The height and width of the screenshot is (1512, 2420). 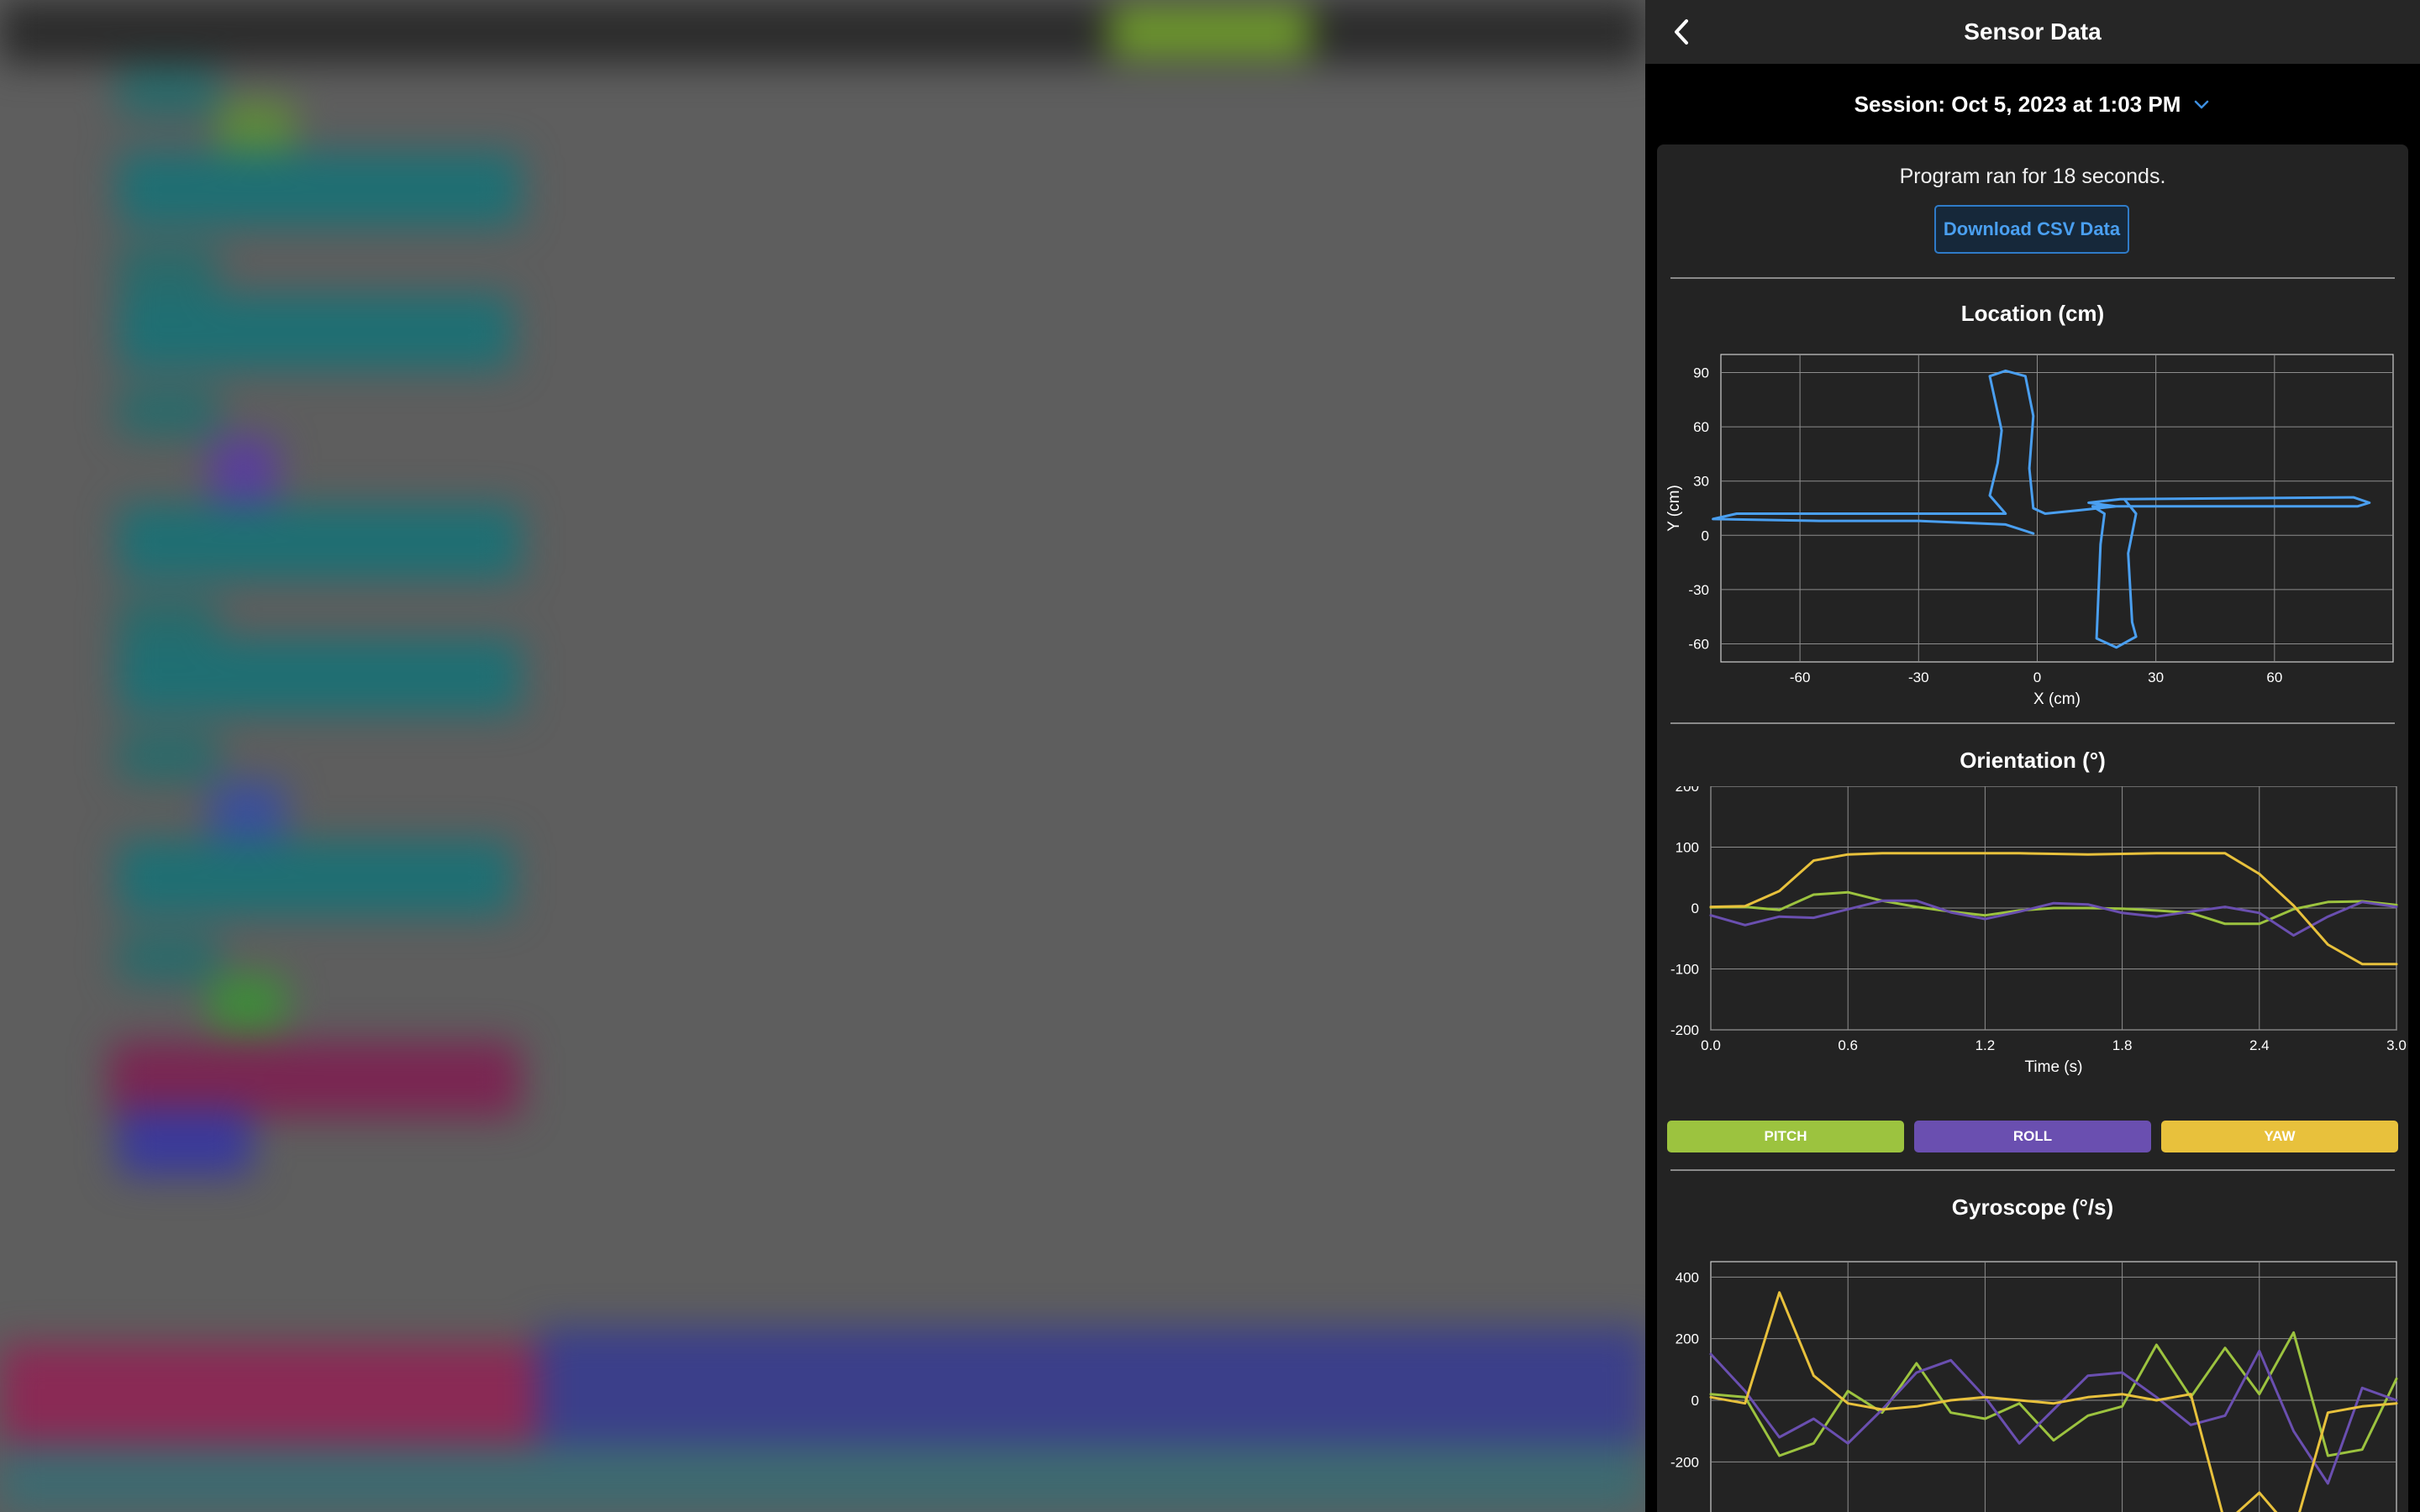 What do you see at coordinates (2032, 229) in the screenshot?
I see `download-csv-button: Download CSV Data` at bounding box center [2032, 229].